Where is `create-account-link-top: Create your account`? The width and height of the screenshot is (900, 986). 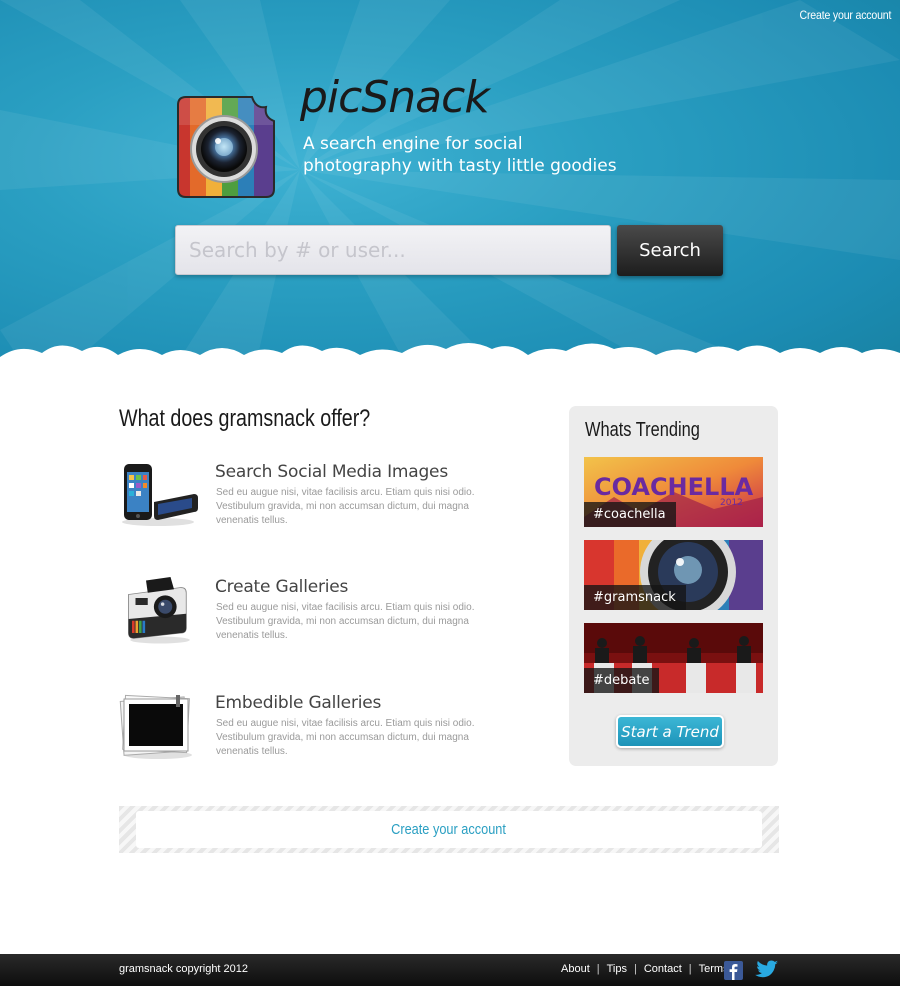 create-account-link-top: Create your account is located at coordinates (845, 15).